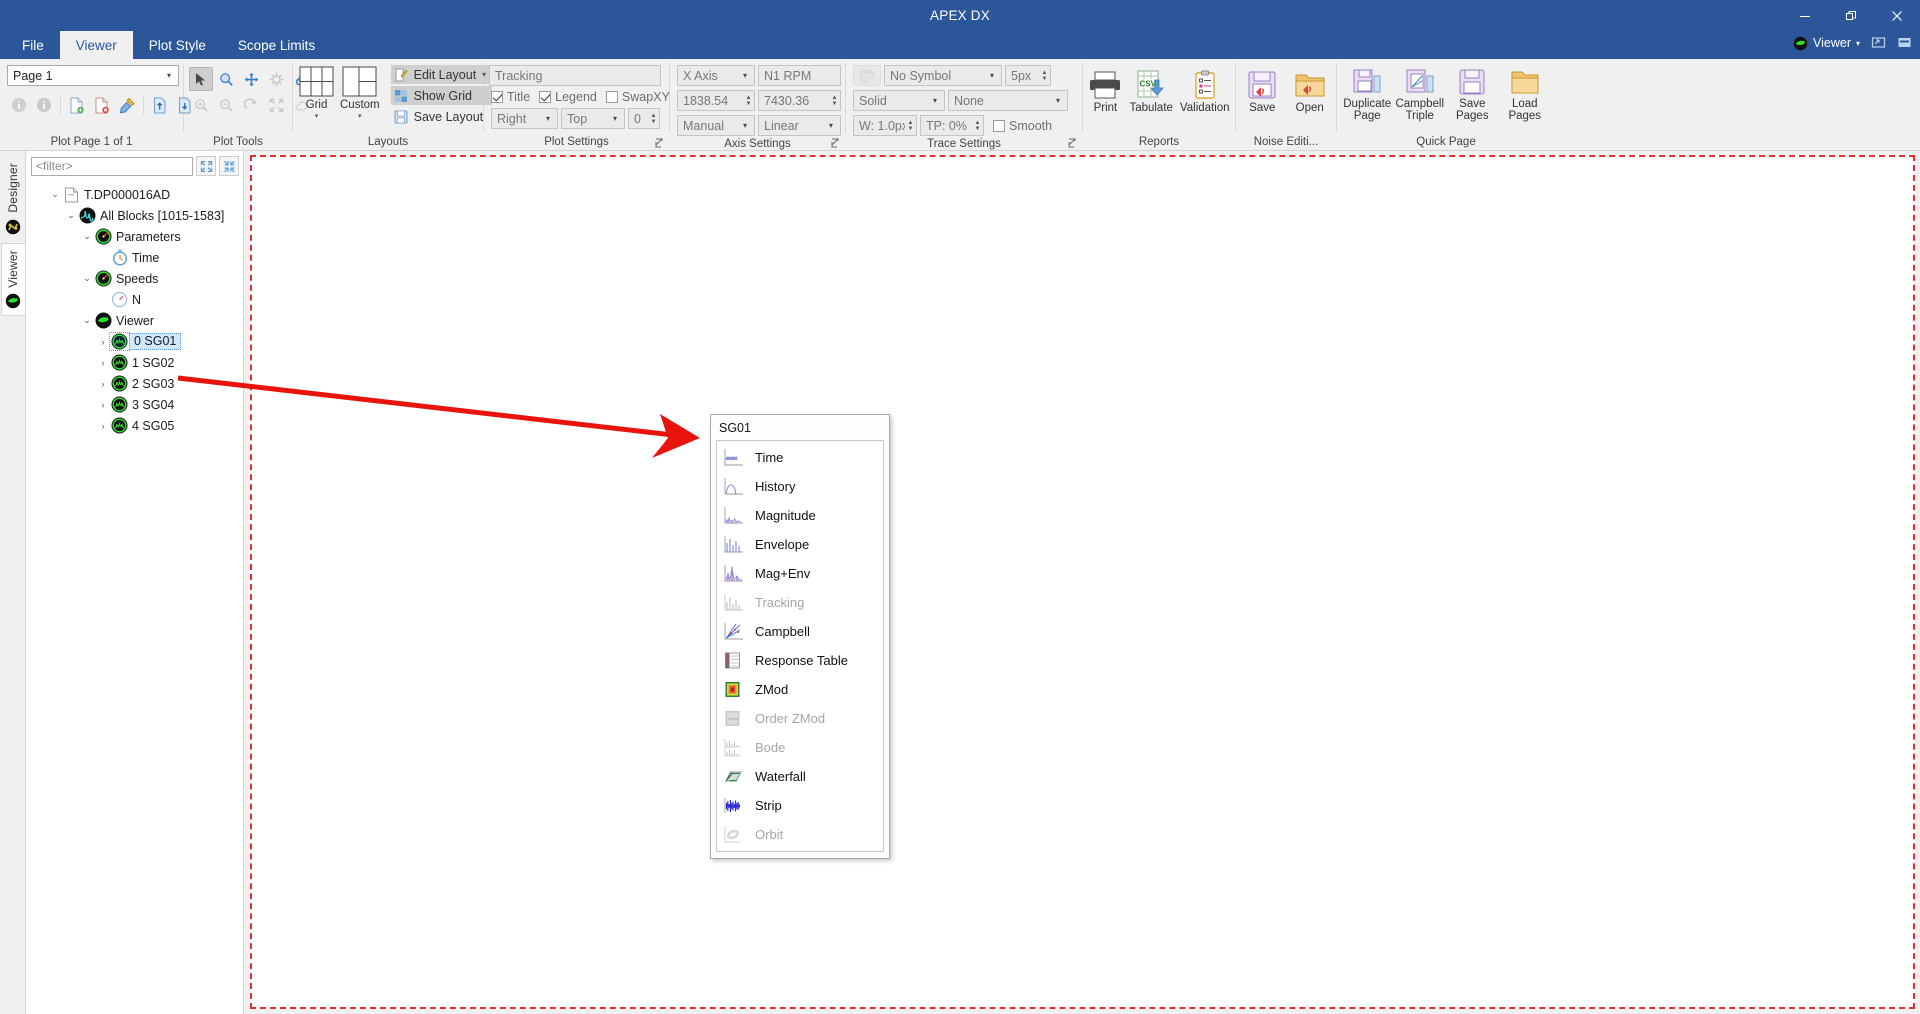 This screenshot has height=1014, width=1920. Describe the element at coordinates (33, 45) in the screenshot. I see `tab-file: File` at that location.